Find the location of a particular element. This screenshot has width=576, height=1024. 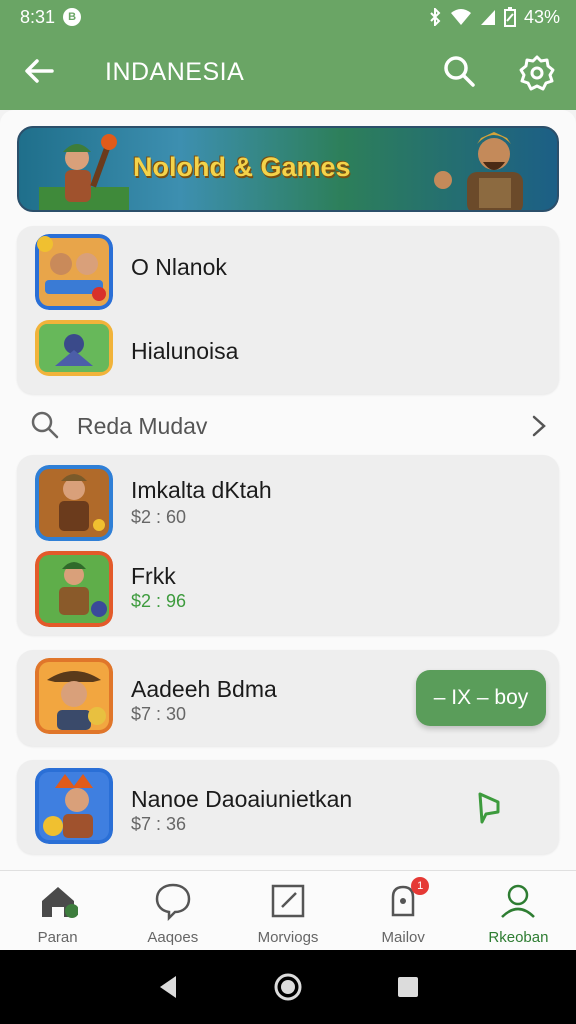

nav-item-home: Paran is located at coordinates (57, 910).